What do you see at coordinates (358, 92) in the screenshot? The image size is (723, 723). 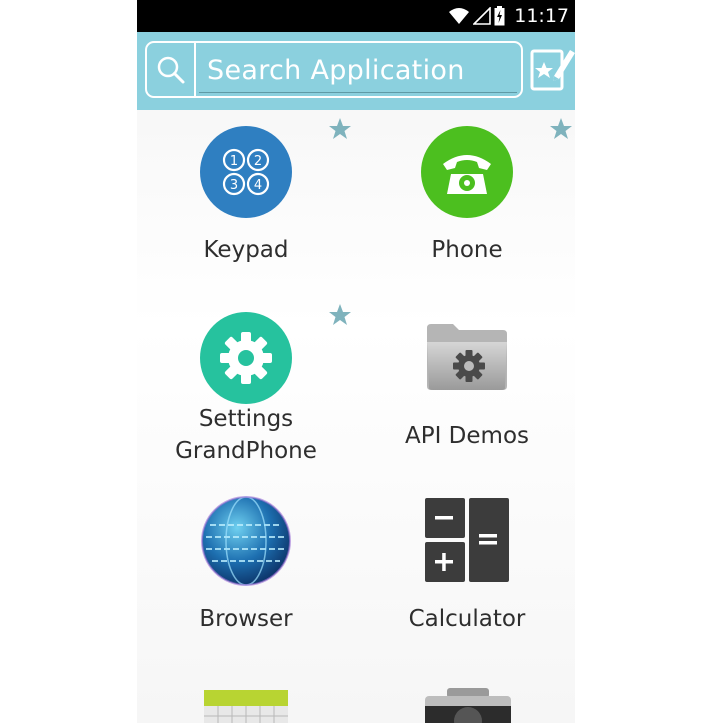 I see `search-underline` at bounding box center [358, 92].